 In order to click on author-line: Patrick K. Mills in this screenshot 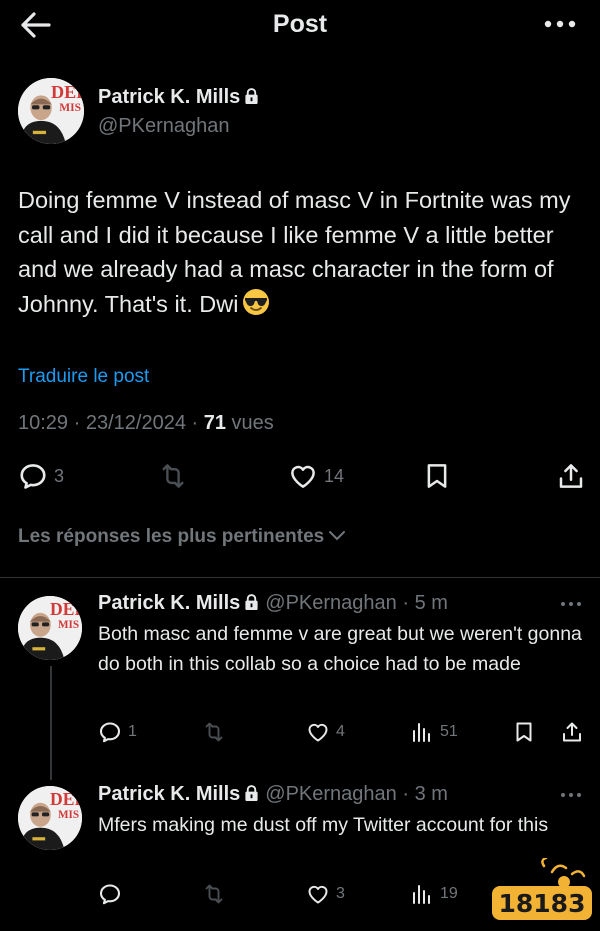, I will do `click(181, 97)`.